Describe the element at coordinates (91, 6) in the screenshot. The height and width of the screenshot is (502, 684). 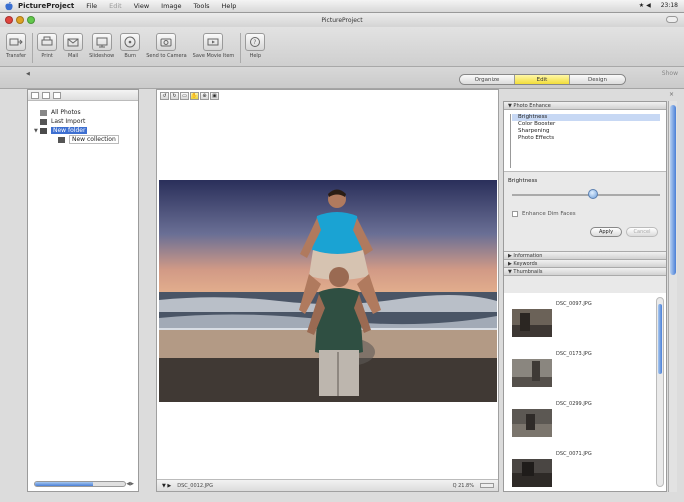
I see `menu-file: File` at that location.